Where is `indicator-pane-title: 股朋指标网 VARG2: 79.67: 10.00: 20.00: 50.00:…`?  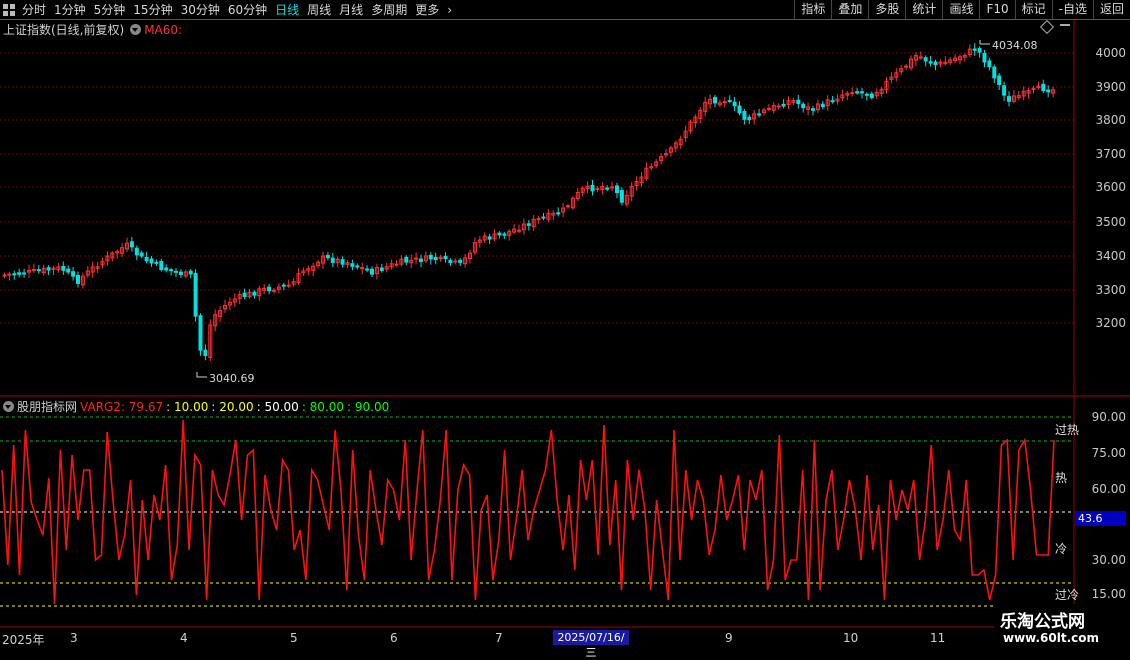
indicator-pane-title: 股朋指标网 VARG2: 79.67: 10.00: 20.00: 50.00:… is located at coordinates (196, 406).